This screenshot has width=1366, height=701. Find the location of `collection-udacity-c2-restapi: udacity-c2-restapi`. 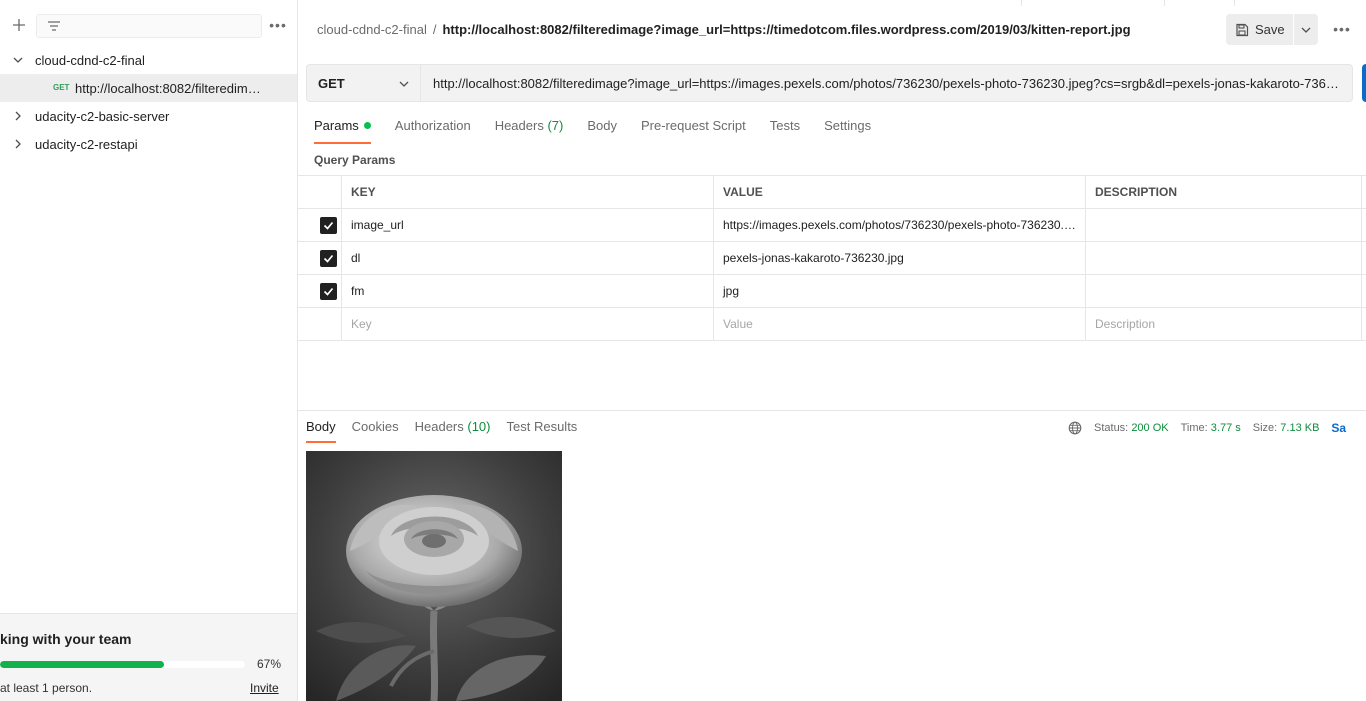

collection-udacity-c2-restapi: udacity-c2-restapi is located at coordinates (148, 144).